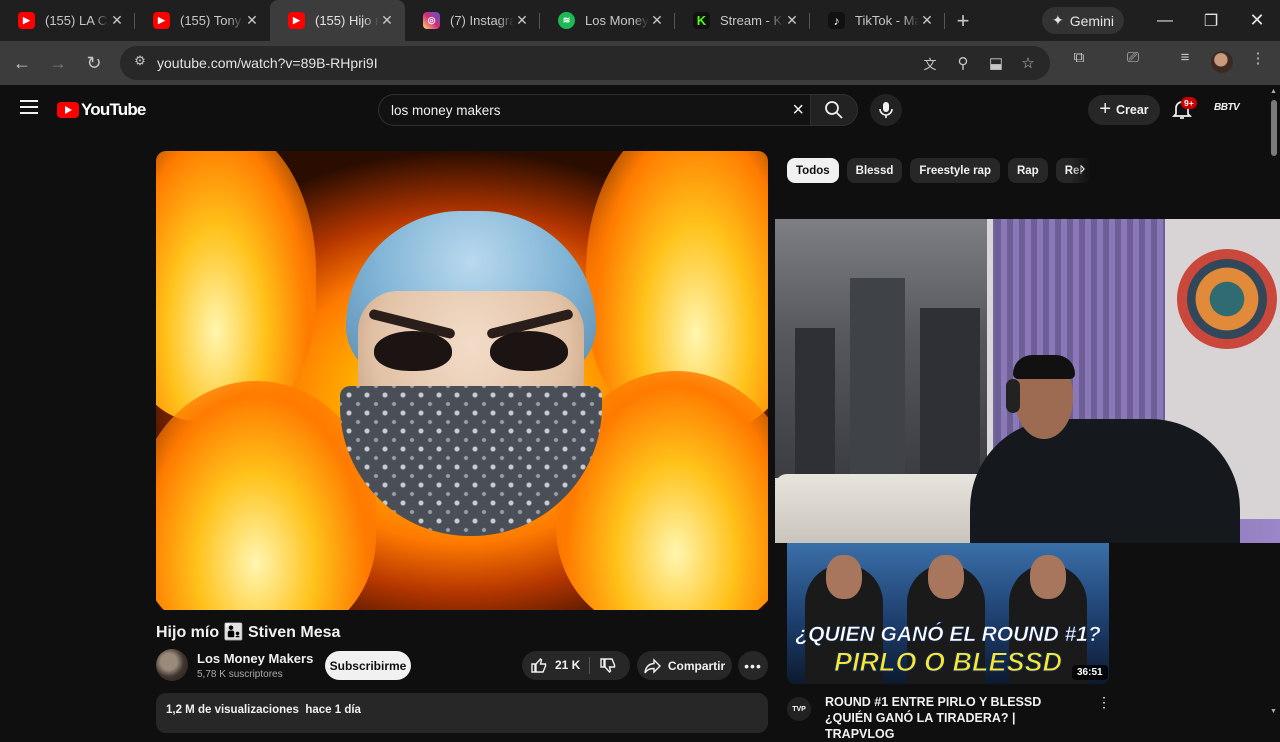 This screenshot has width=1280, height=742. I want to click on building-shape, so click(815, 403).